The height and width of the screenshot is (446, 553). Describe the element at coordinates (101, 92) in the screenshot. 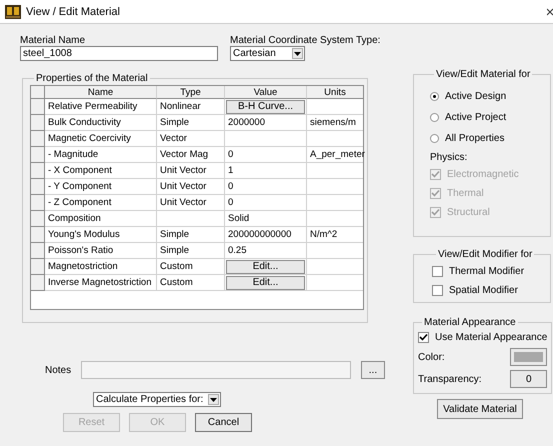

I see `column-header: Name` at that location.